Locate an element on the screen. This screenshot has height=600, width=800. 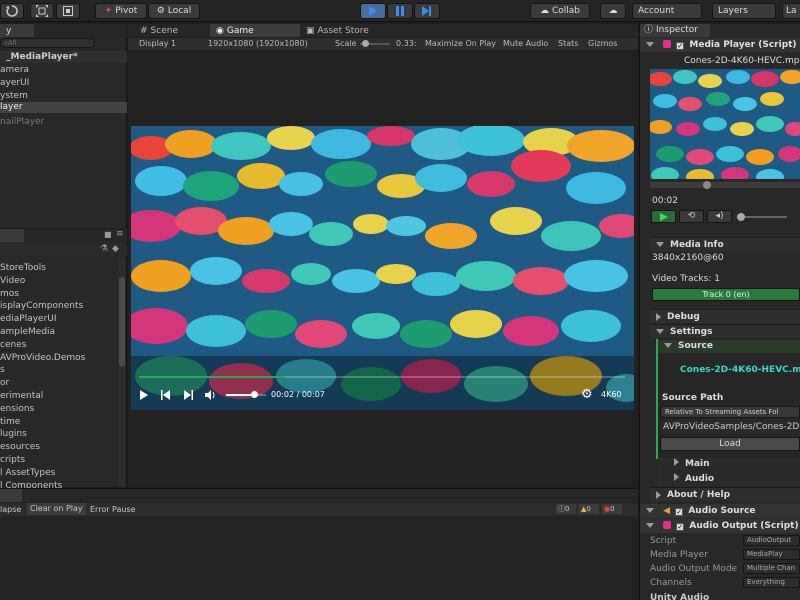
audio-source-component-header: ◀ ✓ Audio Source is located at coordinates (720, 511).